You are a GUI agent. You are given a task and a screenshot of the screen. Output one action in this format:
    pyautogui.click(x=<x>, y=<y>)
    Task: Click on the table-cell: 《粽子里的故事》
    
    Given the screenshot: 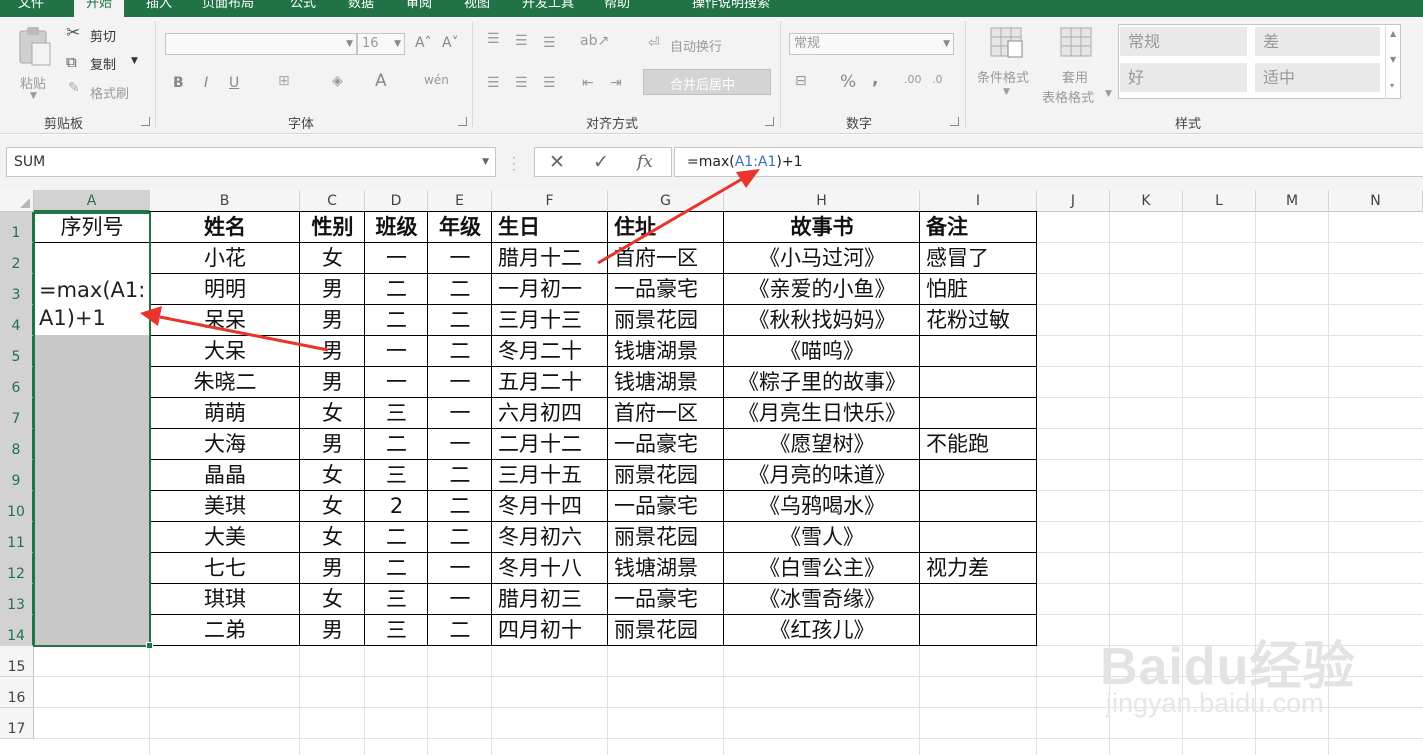 What is the action you would take?
    pyautogui.click(x=822, y=382)
    